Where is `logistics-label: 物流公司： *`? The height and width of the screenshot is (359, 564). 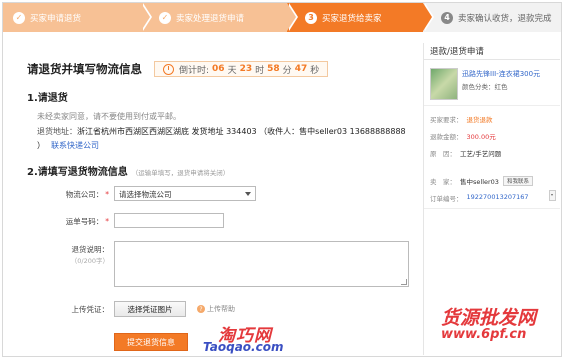
logistics-label: 物流公司： * is located at coordinates (87, 194).